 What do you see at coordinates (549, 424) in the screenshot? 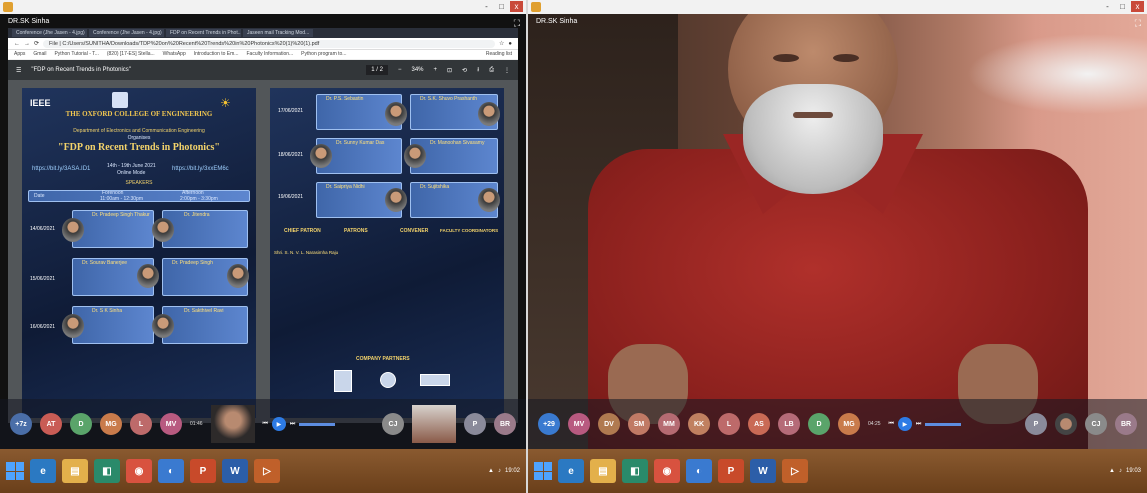
I see `participant-avatar: +29` at bounding box center [549, 424].